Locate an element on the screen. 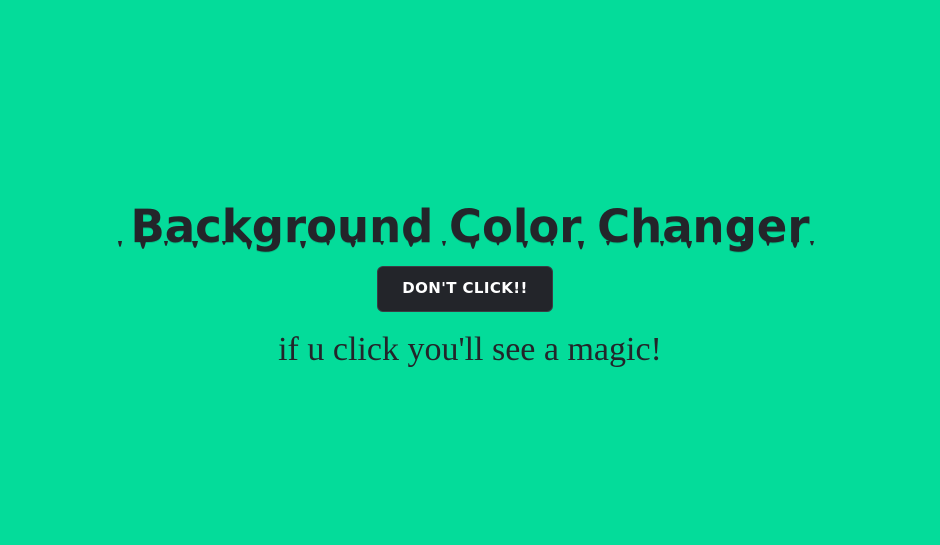 This screenshot has width=940, height=545. page-subtitle: if u click you'll see a magic! is located at coordinates (470, 349).